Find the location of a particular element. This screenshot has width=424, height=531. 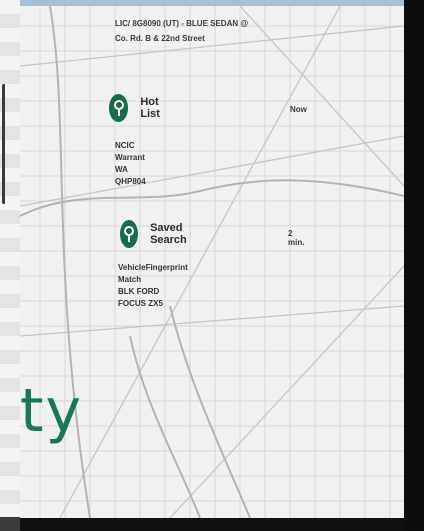

frame-bottom-bar is located at coordinates (10, 524).